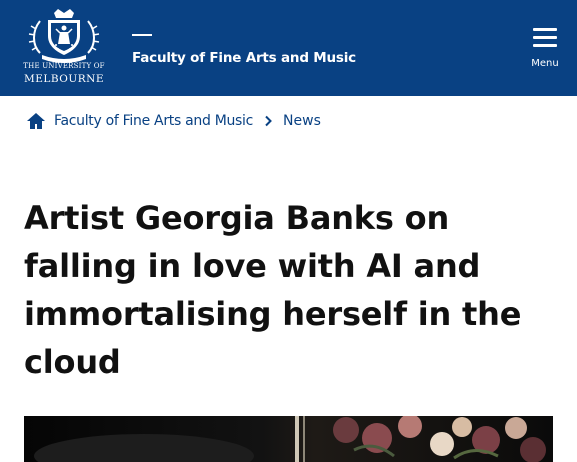 This screenshot has width=577, height=462. Describe the element at coordinates (244, 58) in the screenshot. I see `faculty-title-link: Faculty of Fine Arts and Music` at that location.